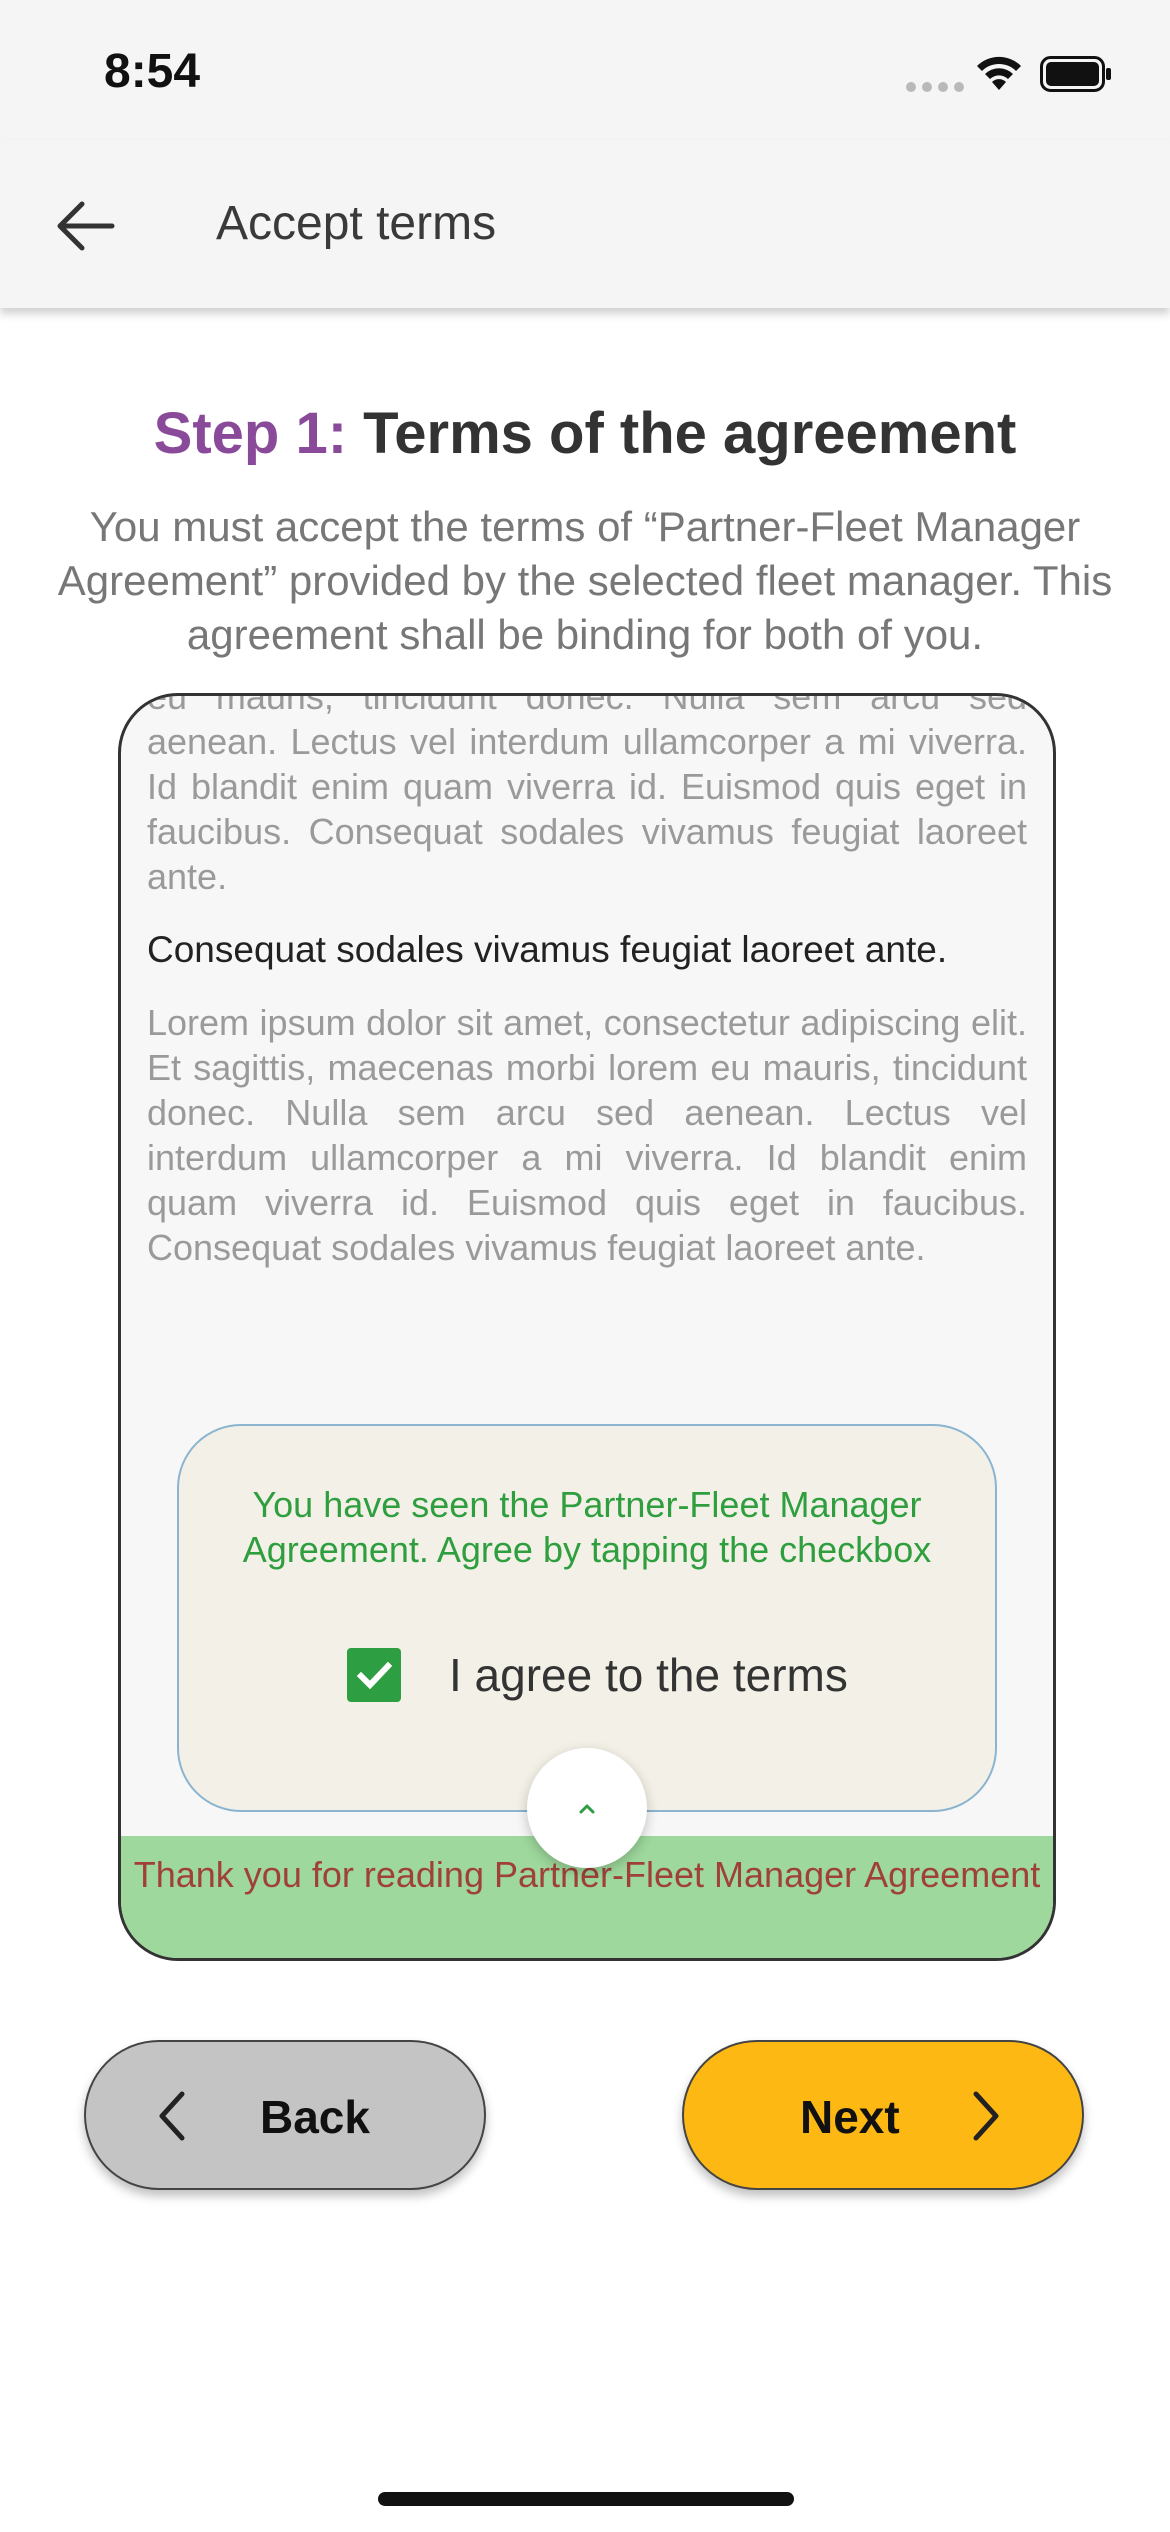 This screenshot has height=2532, width=1170. I want to click on wifi-icon, so click(999, 73).